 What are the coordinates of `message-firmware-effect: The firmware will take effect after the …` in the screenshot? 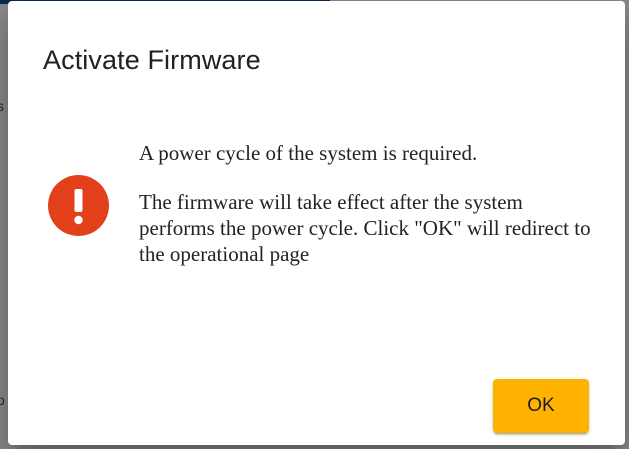 It's located at (365, 228).